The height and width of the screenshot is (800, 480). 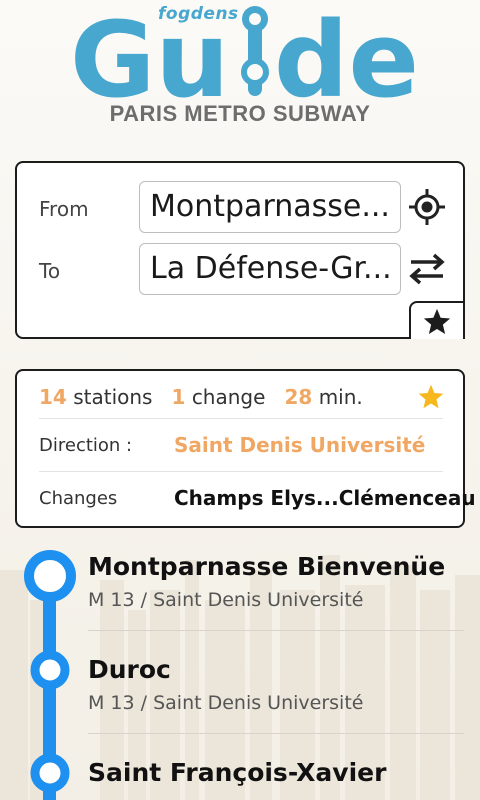 What do you see at coordinates (266, 566) in the screenshot?
I see `station-name: Montparnasse Bienvenüe` at bounding box center [266, 566].